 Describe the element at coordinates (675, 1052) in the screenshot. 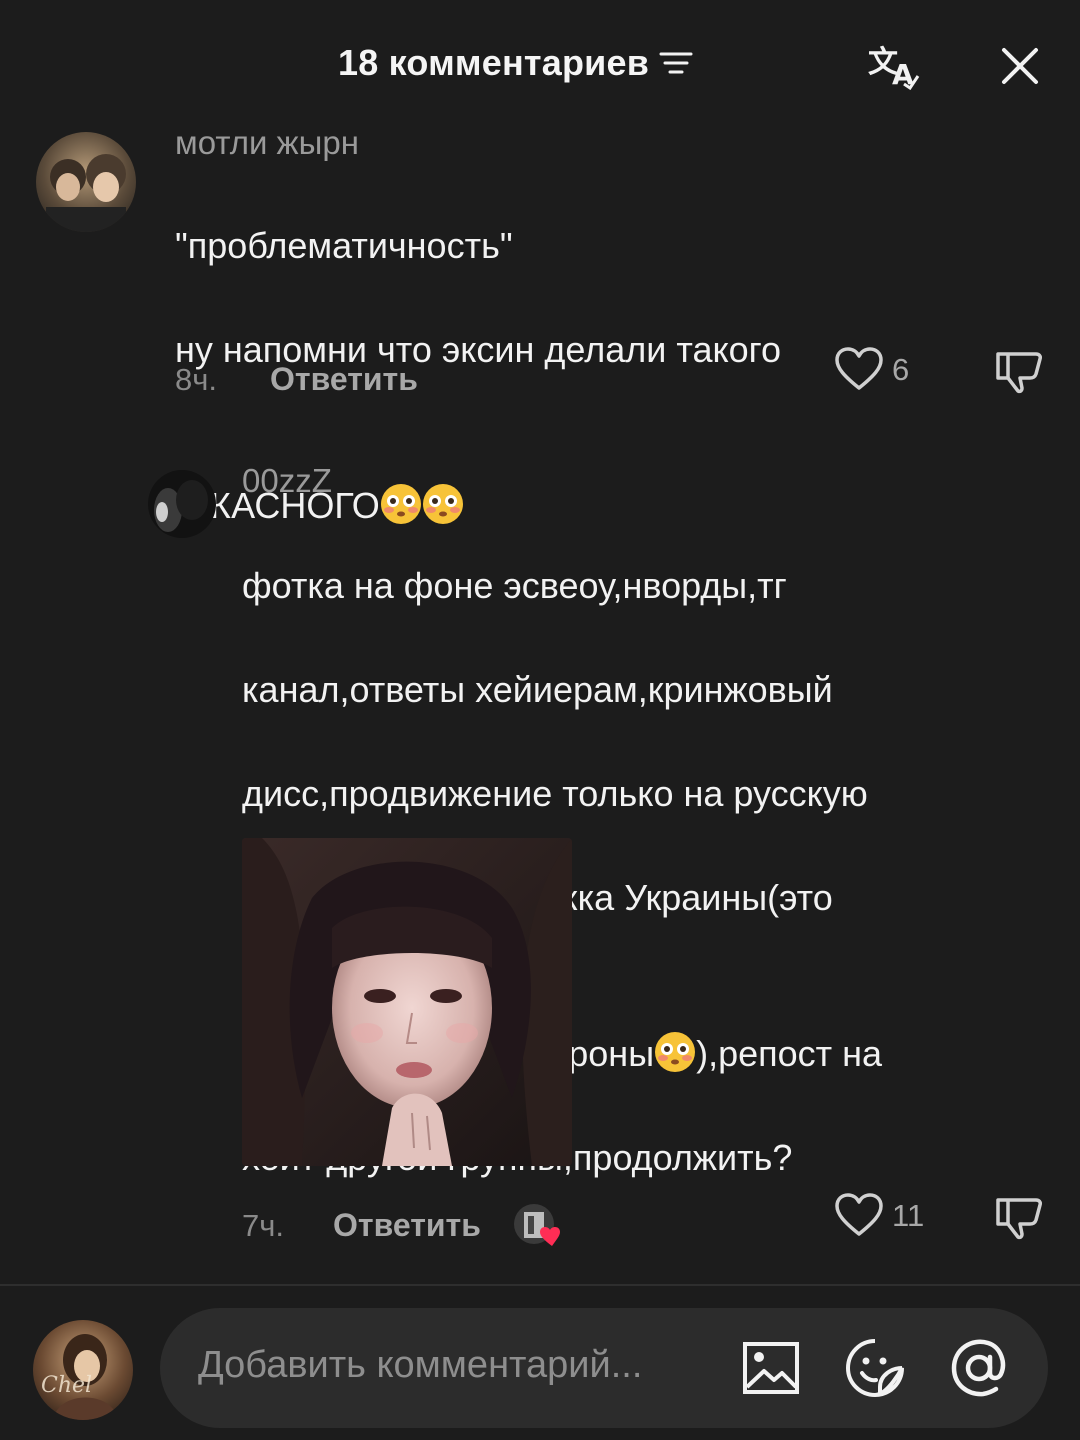

I see `flushed-face-emoji-icon` at that location.